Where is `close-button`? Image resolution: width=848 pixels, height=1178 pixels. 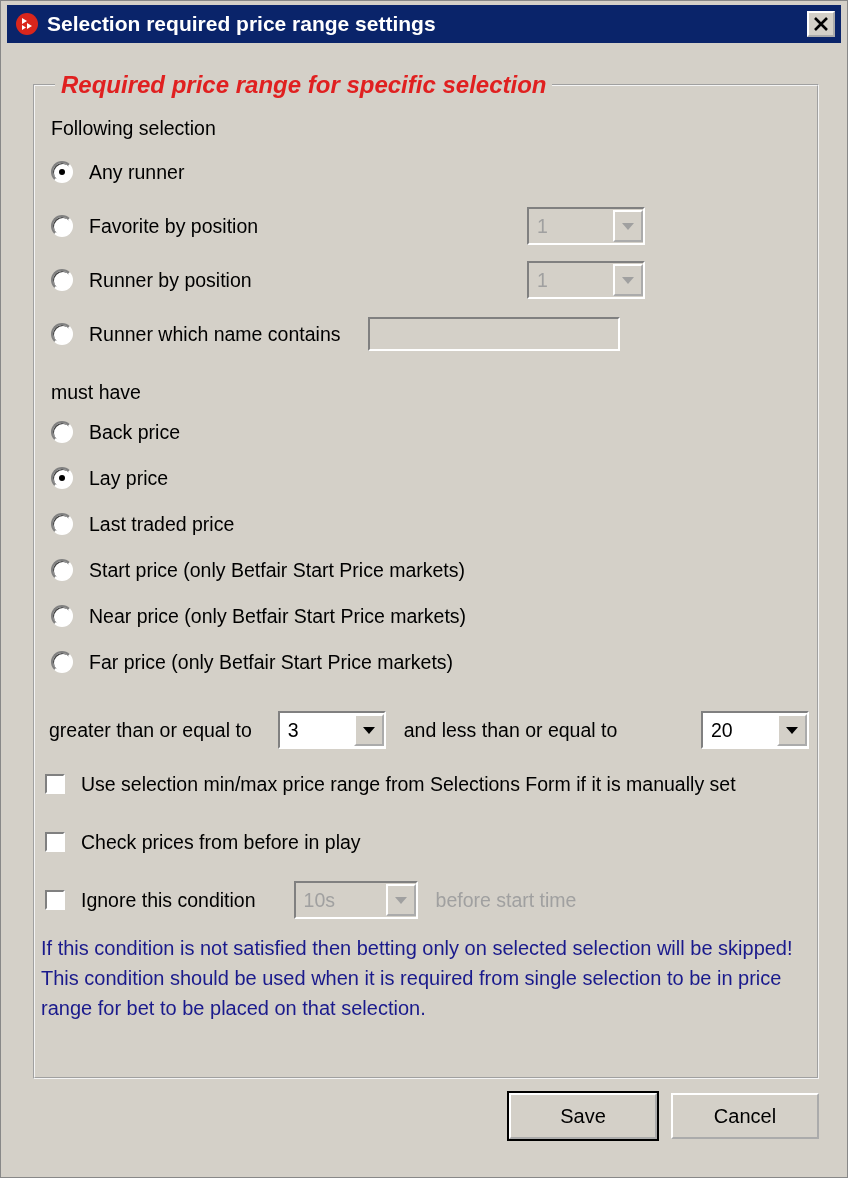 close-button is located at coordinates (821, 24).